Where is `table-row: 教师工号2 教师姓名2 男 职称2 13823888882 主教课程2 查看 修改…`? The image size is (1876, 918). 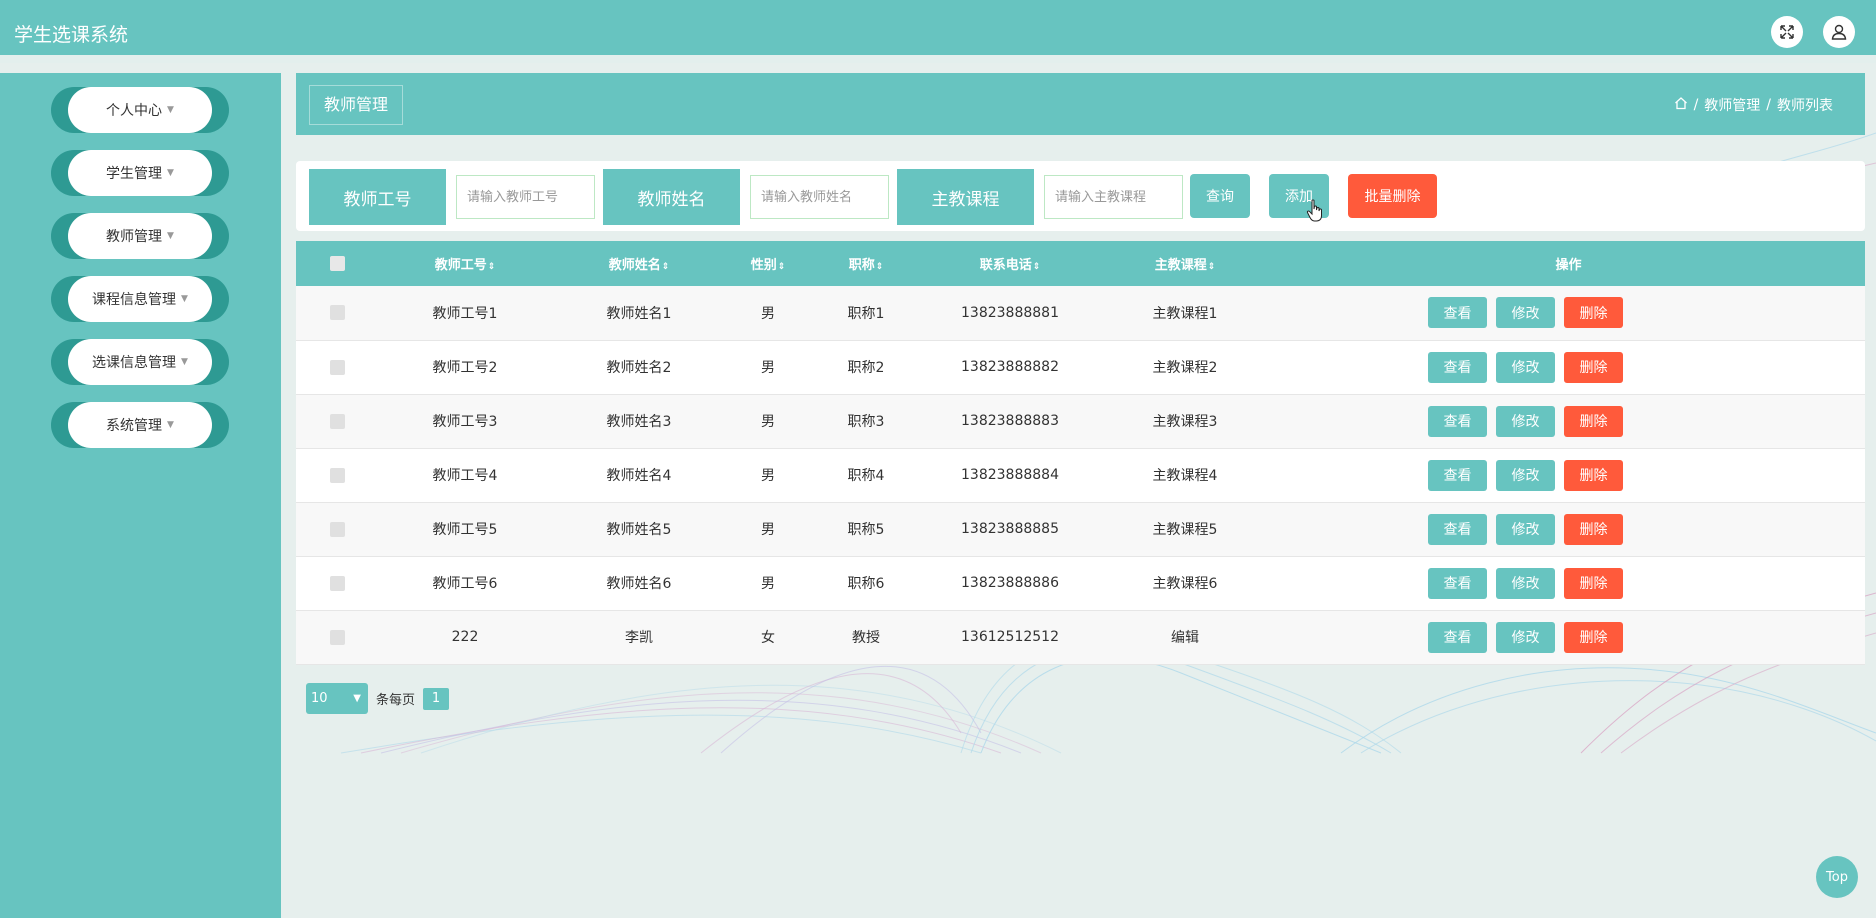
table-row: 教师工号2 教师姓名2 男 职称2 13823888882 主教课程2 查看 修改… is located at coordinates (1080, 367).